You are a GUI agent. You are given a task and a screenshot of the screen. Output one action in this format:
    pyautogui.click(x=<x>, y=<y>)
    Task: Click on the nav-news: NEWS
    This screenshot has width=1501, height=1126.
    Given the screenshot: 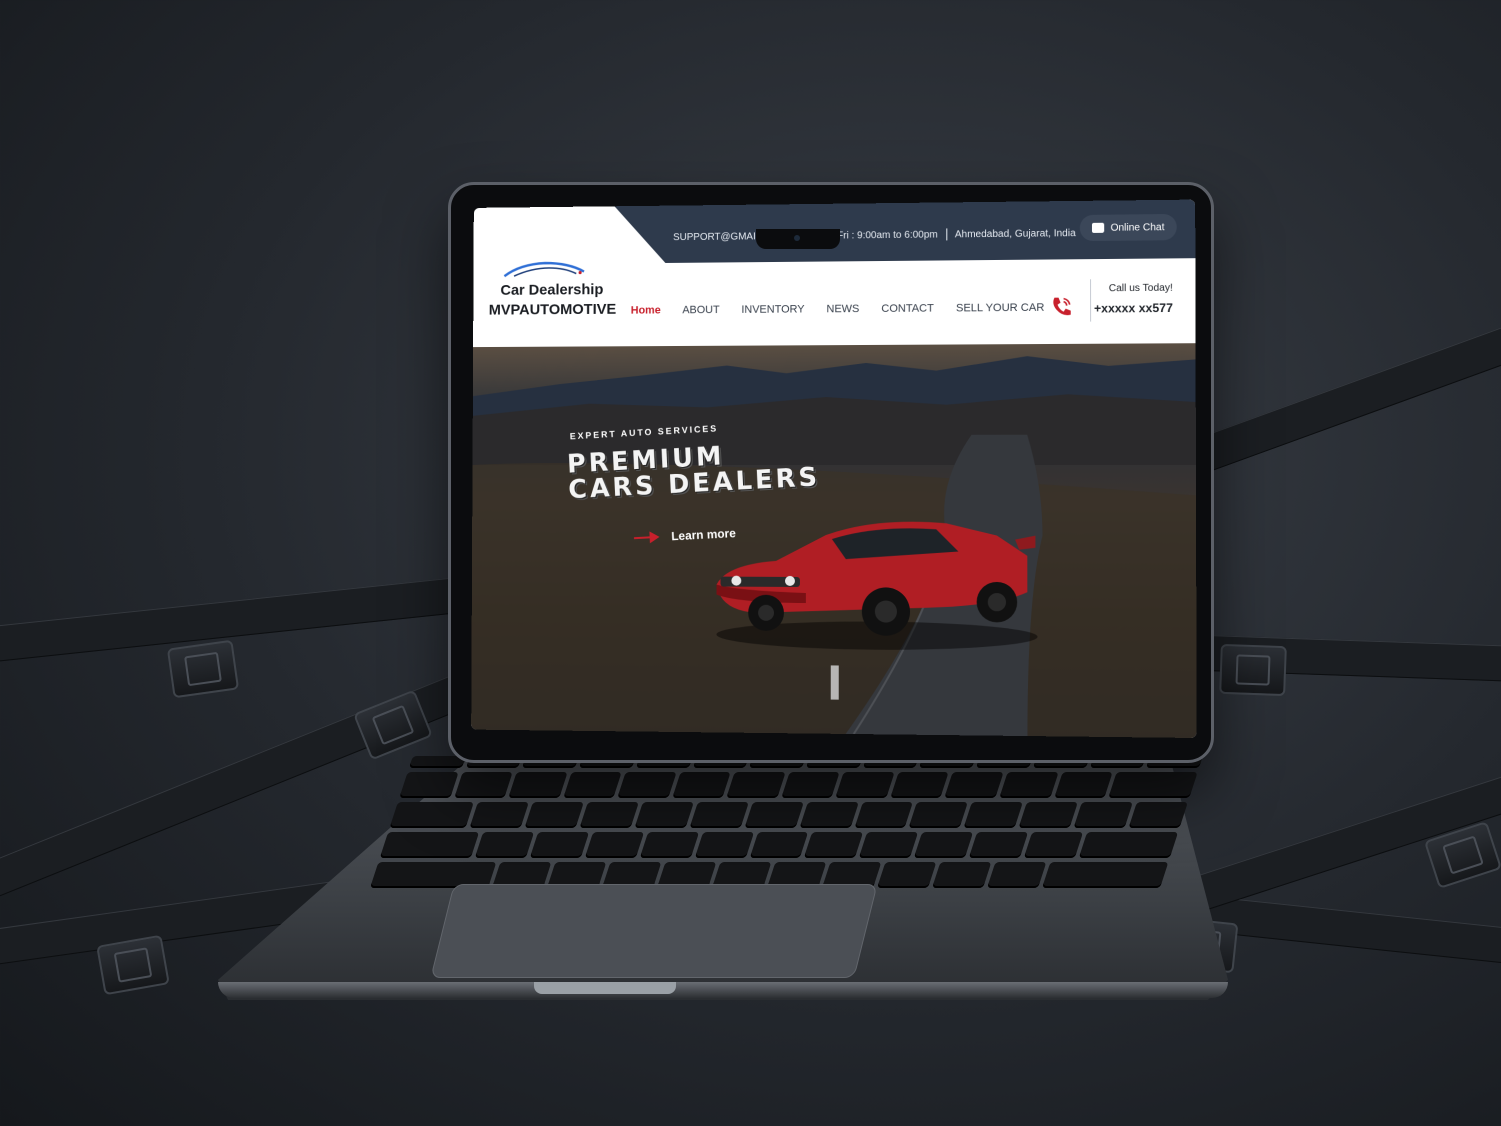 What is the action you would take?
    pyautogui.click(x=842, y=309)
    